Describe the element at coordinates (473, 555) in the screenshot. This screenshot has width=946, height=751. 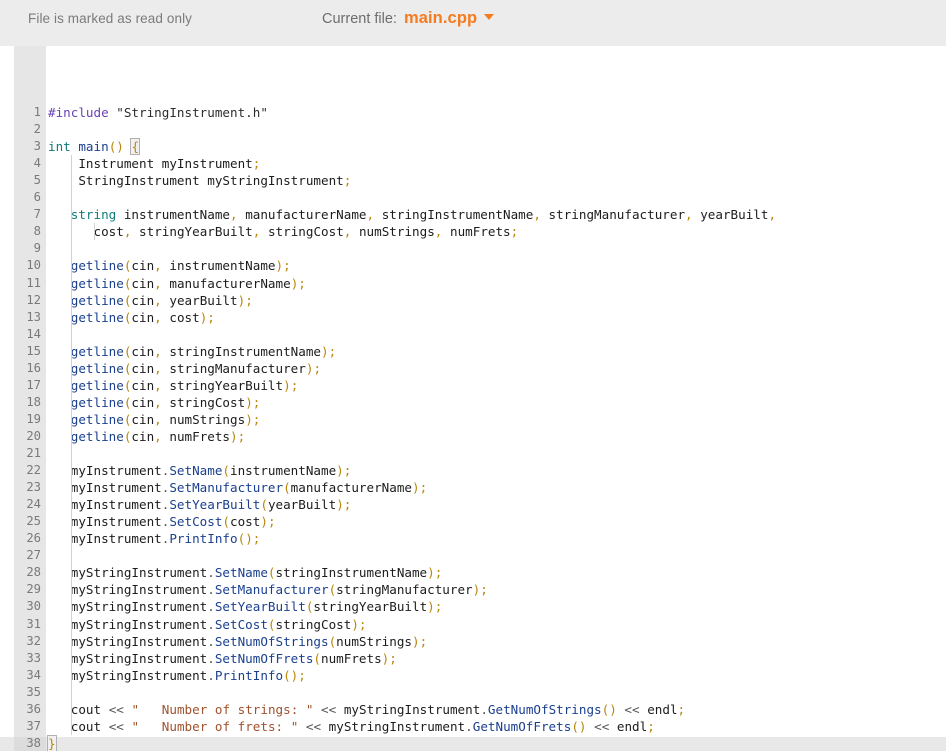
I see `code-line: 27` at that location.